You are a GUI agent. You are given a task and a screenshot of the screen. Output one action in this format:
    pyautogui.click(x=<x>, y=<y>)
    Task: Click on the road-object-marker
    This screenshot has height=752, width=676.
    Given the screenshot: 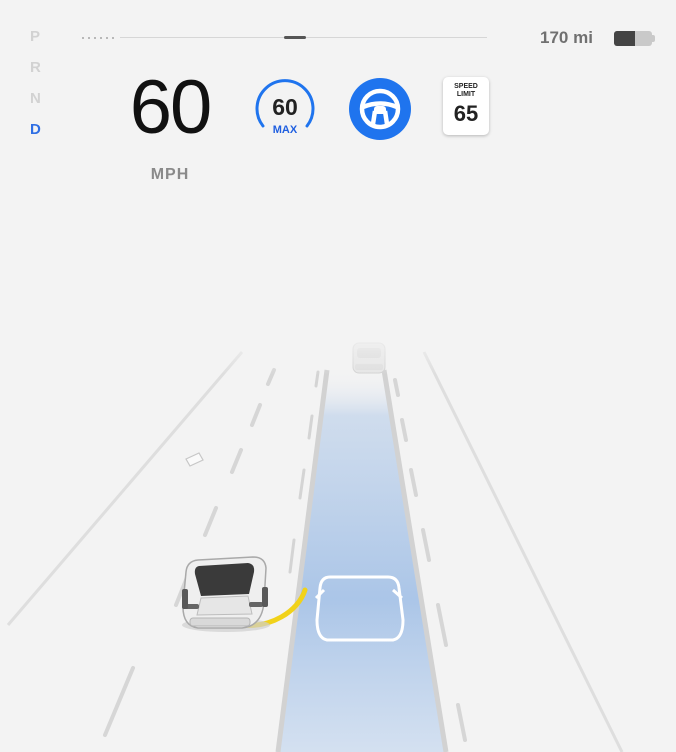 What is the action you would take?
    pyautogui.click(x=194, y=459)
    